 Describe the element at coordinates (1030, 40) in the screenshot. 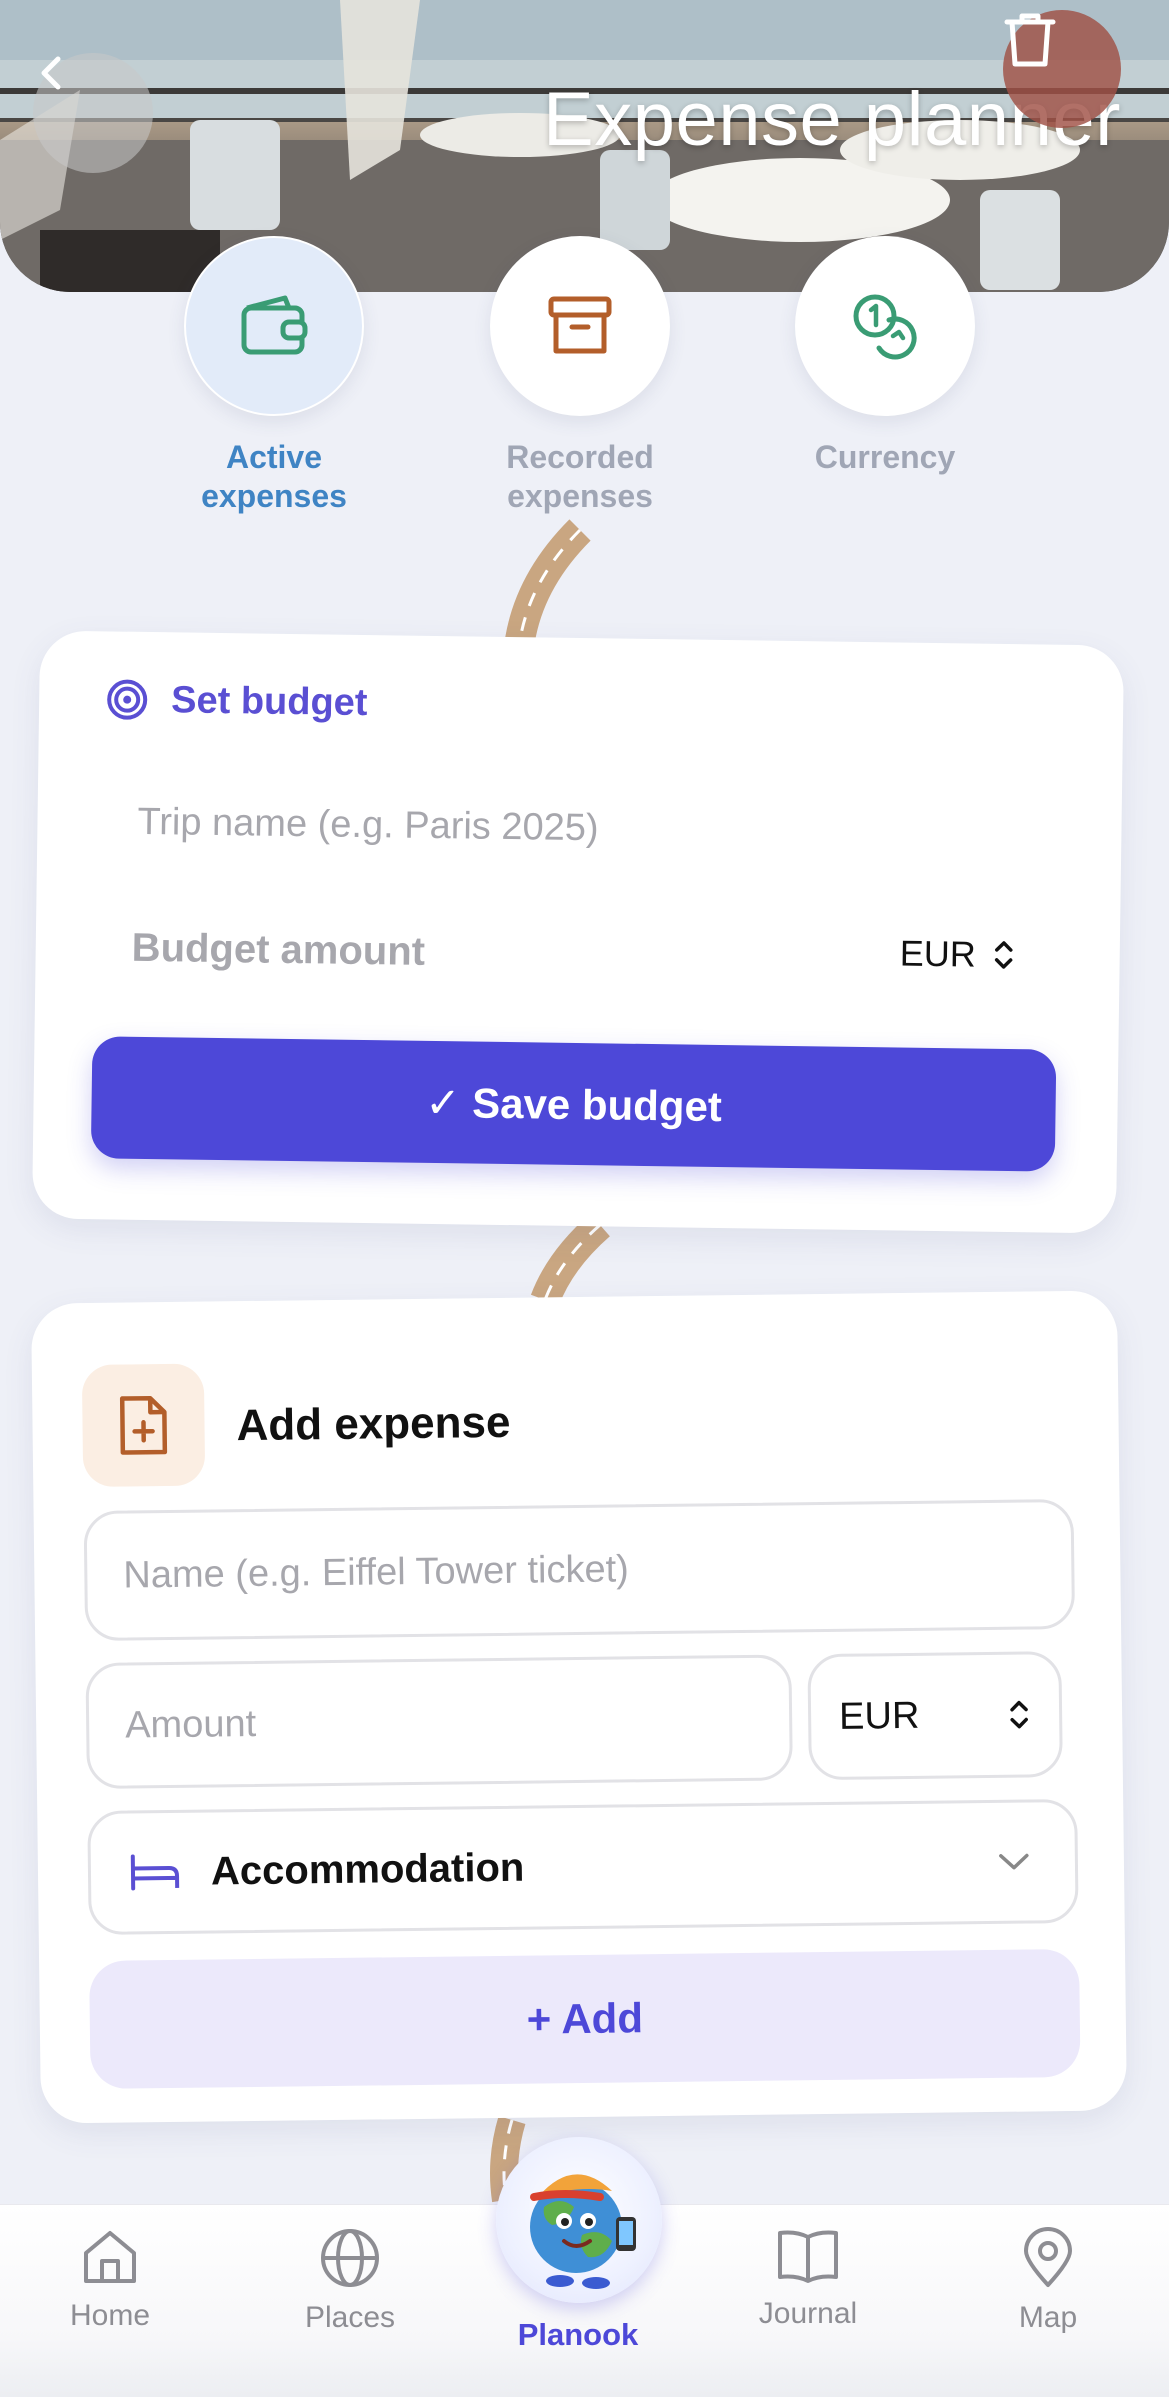

I see `trash-icon` at that location.